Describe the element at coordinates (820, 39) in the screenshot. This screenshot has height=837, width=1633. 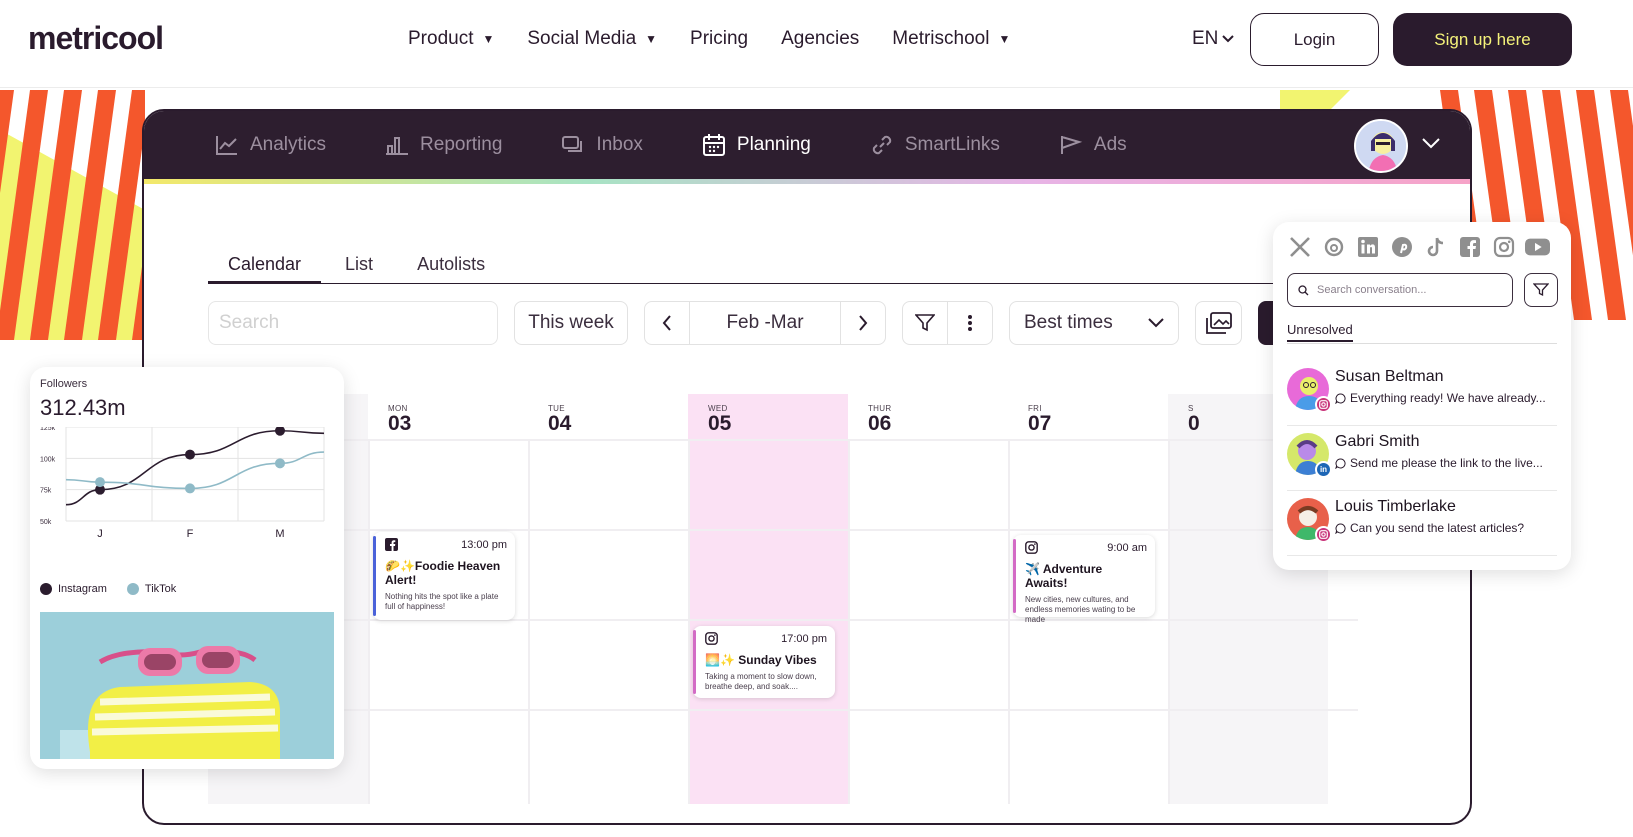
I see `nav-agencies: Agencies` at that location.